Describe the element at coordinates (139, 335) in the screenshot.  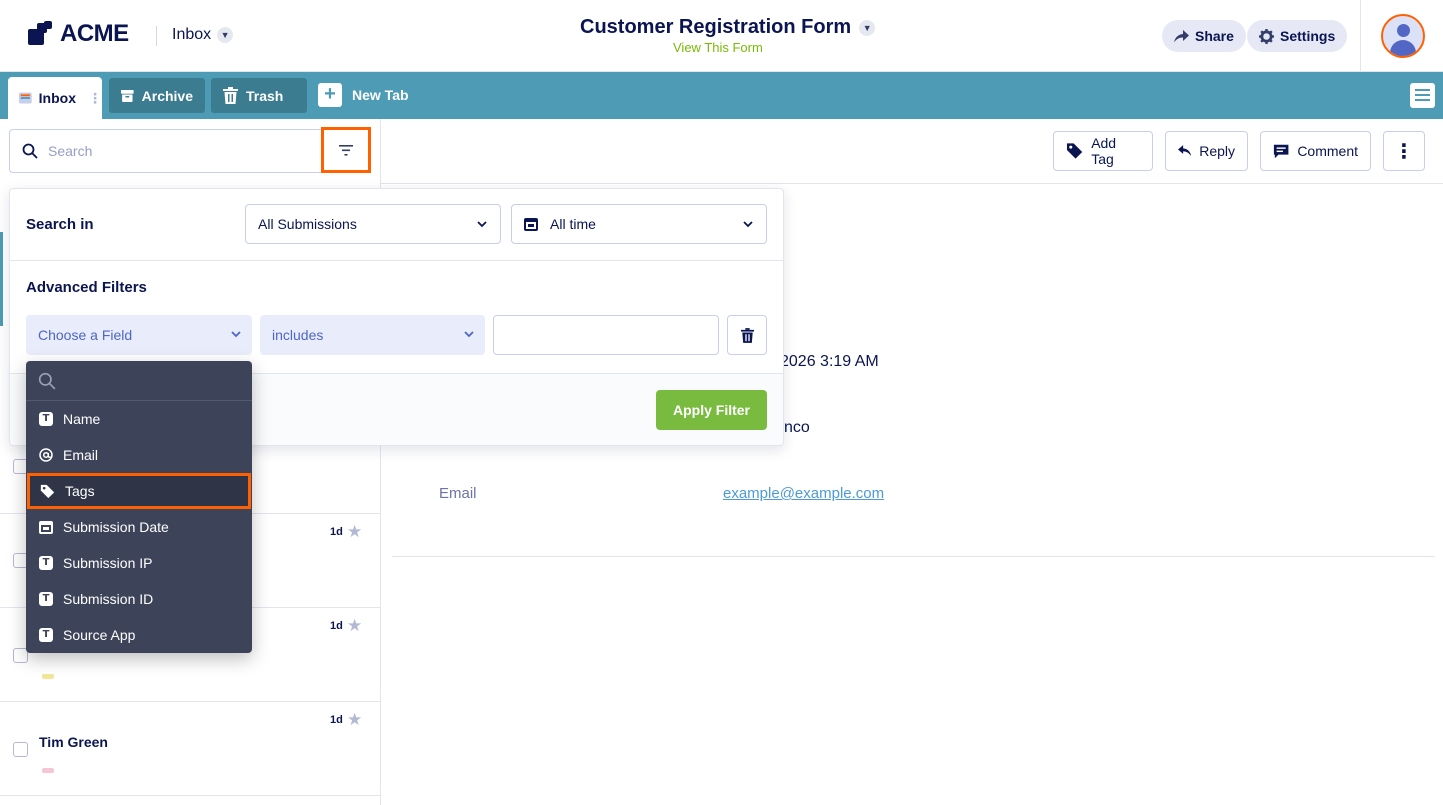
I see `field-select: Choose a Field` at that location.